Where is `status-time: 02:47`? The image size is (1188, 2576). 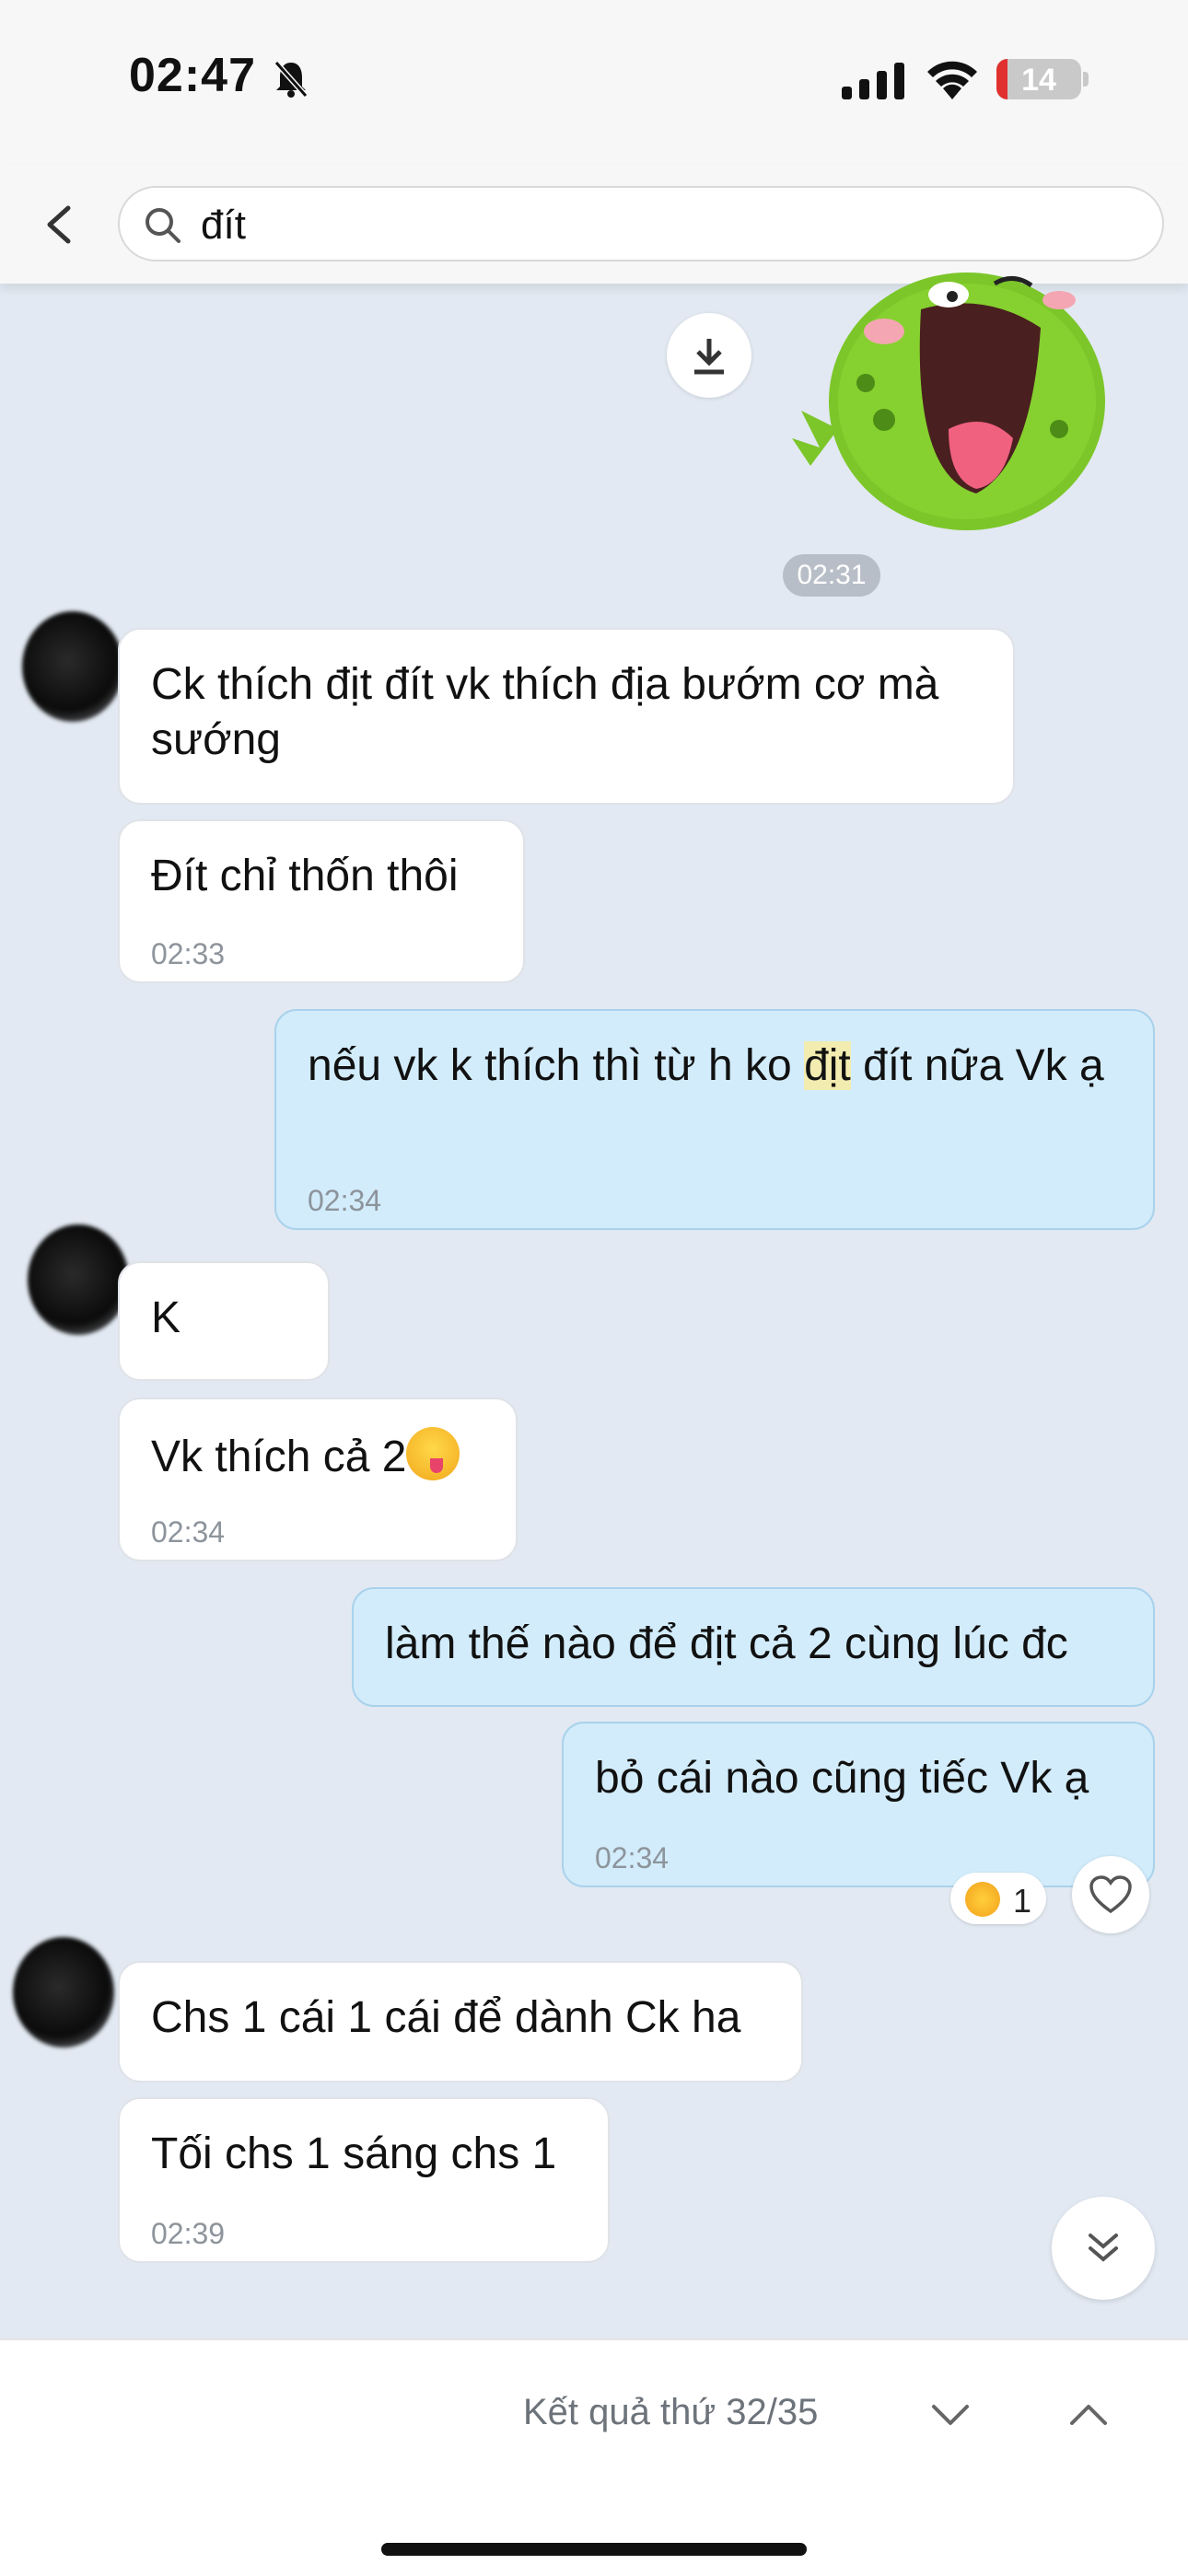
status-time: 02:47 is located at coordinates (192, 75).